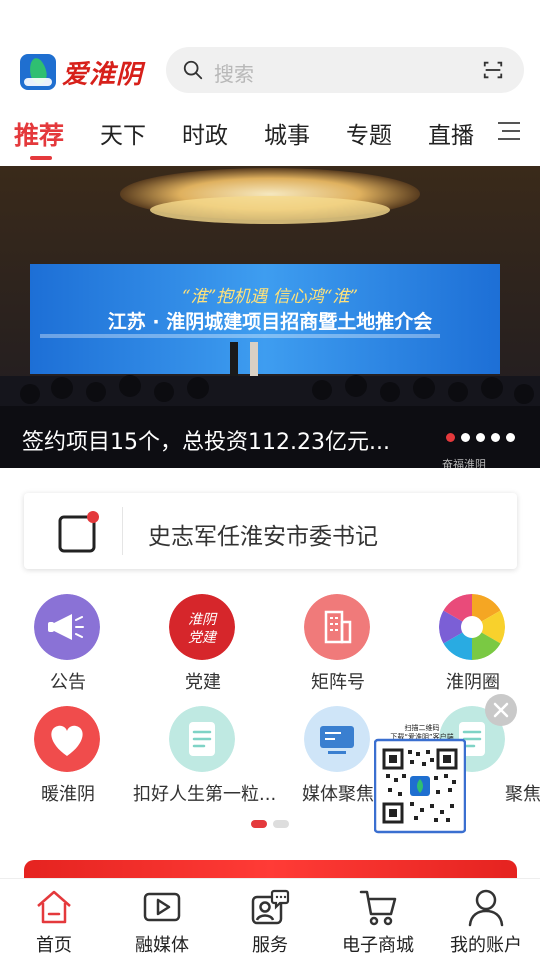 This screenshot has height=960, width=540. I want to click on nav-account: 我的账户, so click(486, 919).